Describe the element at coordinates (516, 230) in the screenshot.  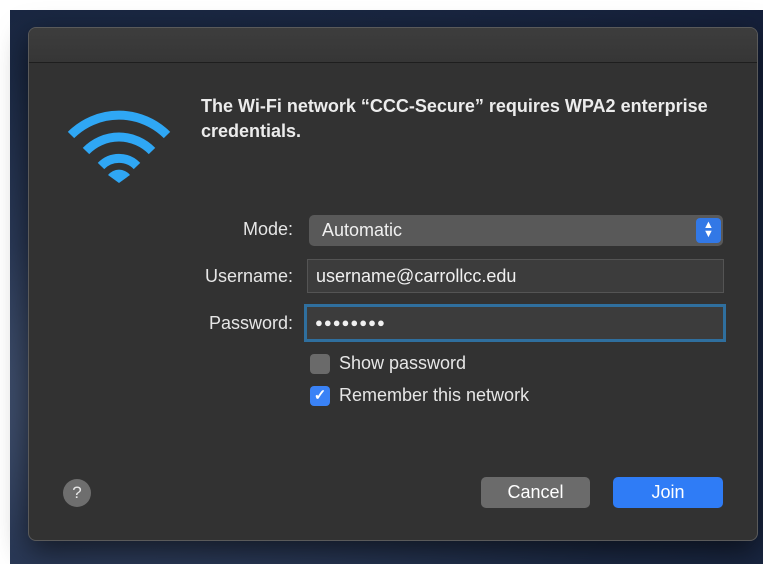
I see `mode-select: Automatic ▲ ▼` at that location.